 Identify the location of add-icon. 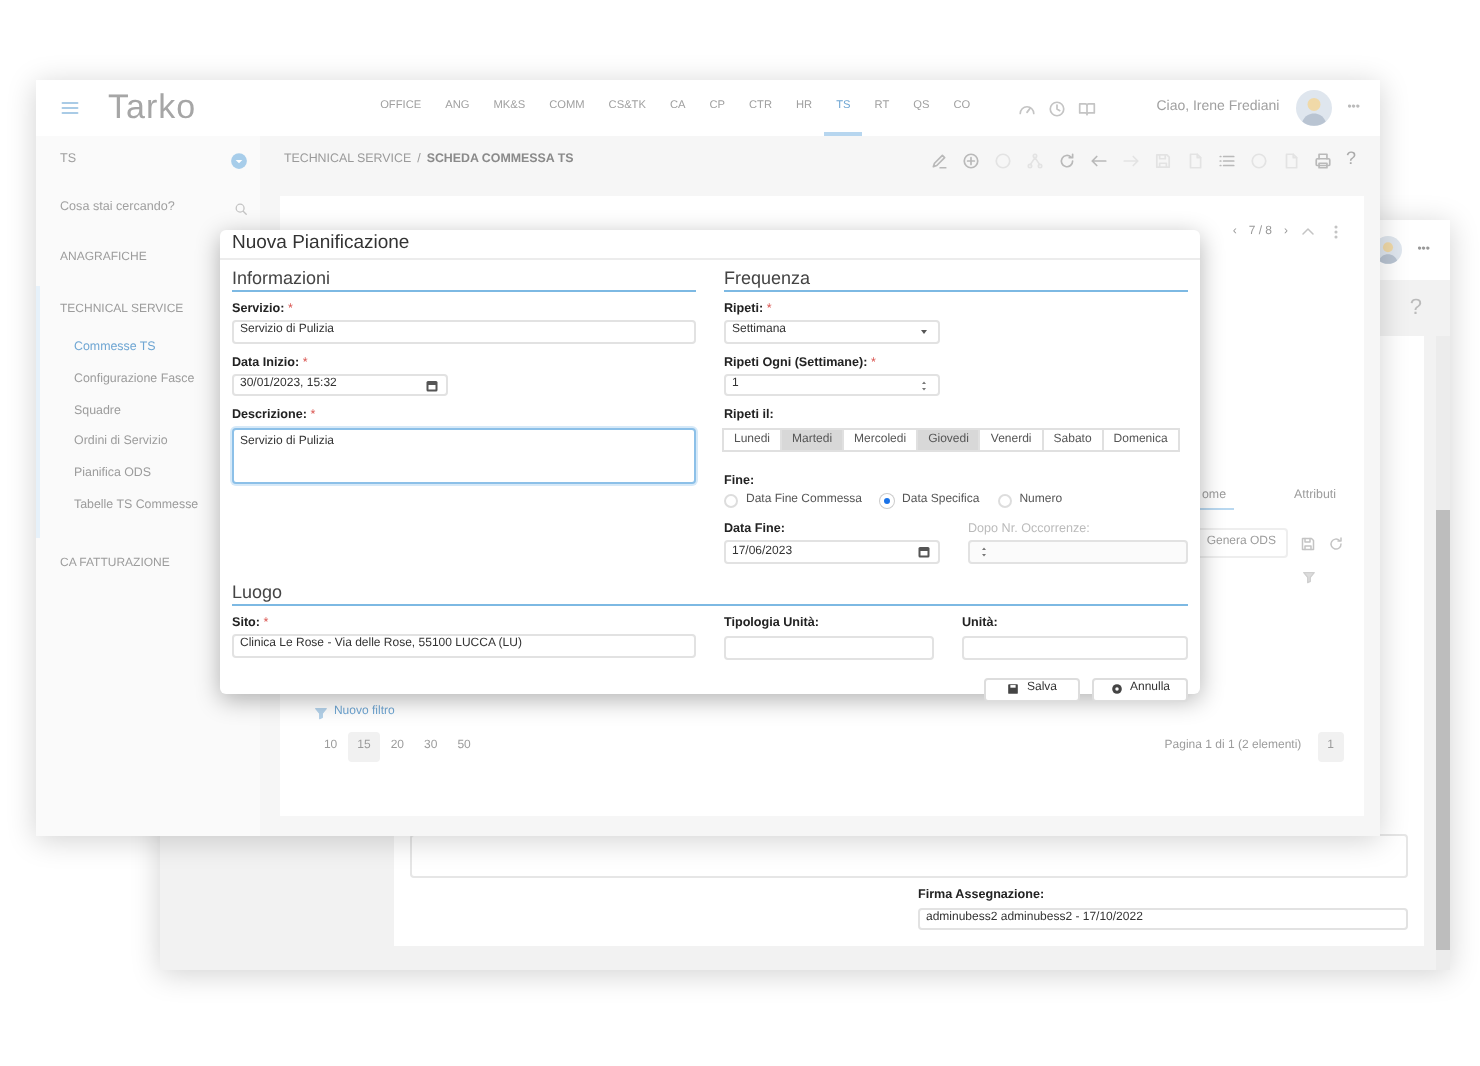
(970, 160).